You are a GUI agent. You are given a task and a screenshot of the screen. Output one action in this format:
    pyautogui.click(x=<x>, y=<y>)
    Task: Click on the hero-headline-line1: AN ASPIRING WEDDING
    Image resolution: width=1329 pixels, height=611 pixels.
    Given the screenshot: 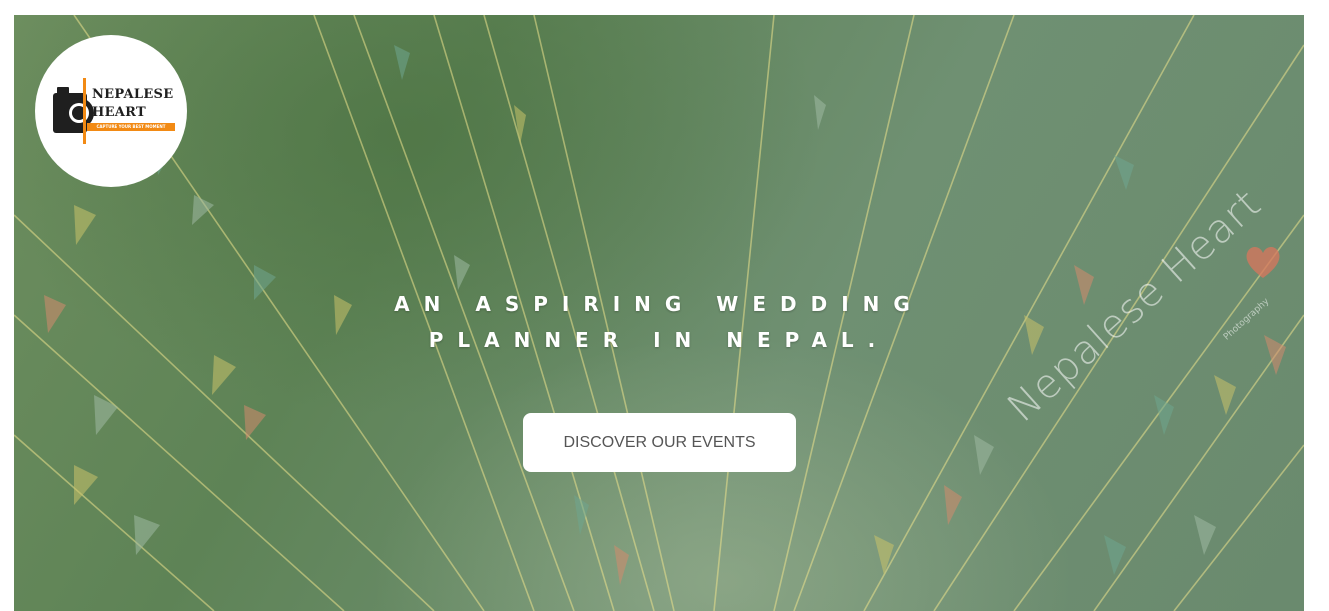 What is the action you would take?
    pyautogui.click(x=659, y=304)
    